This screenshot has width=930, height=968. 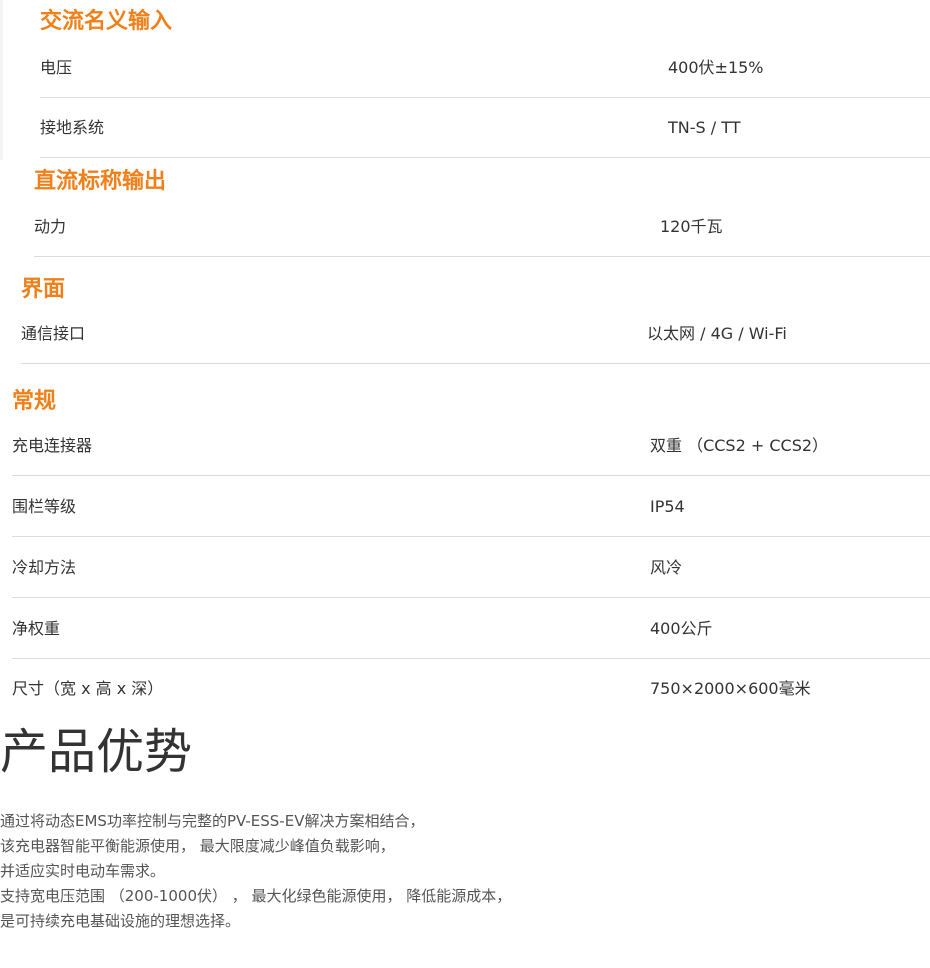 What do you see at coordinates (96, 752) in the screenshot?
I see `advantages-heading: 产品优势` at bounding box center [96, 752].